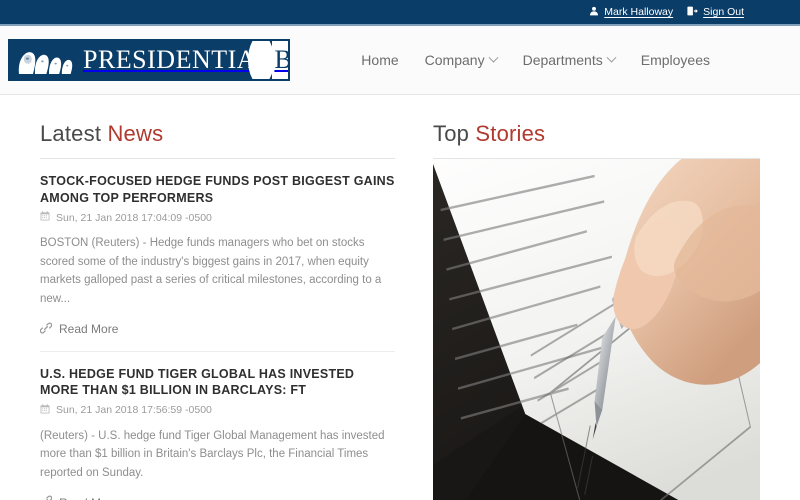 Image resolution: width=800 pixels, height=500 pixels. Describe the element at coordinates (135, 133) in the screenshot. I see `heading-word-accent: News` at that location.